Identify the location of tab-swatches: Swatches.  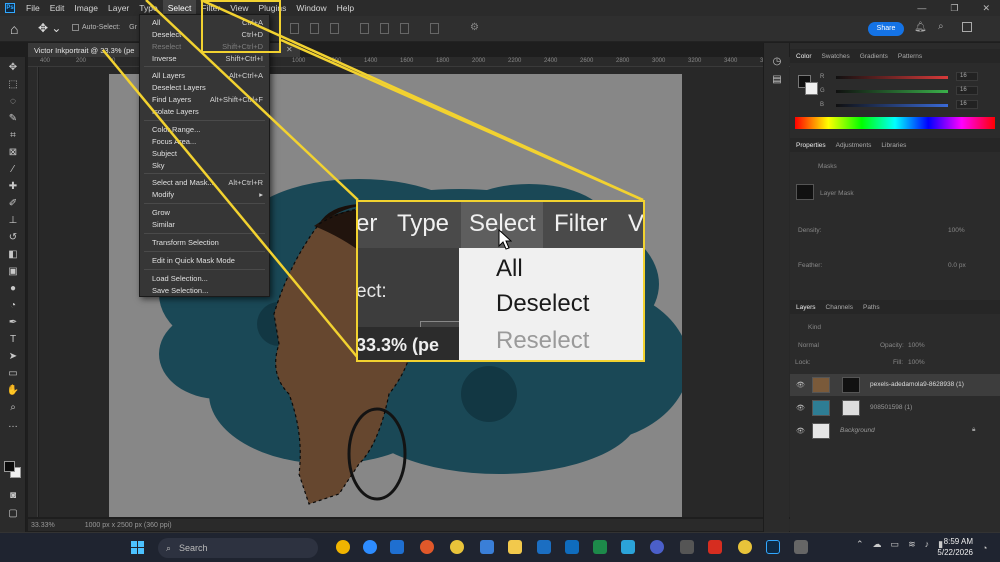
(836, 56).